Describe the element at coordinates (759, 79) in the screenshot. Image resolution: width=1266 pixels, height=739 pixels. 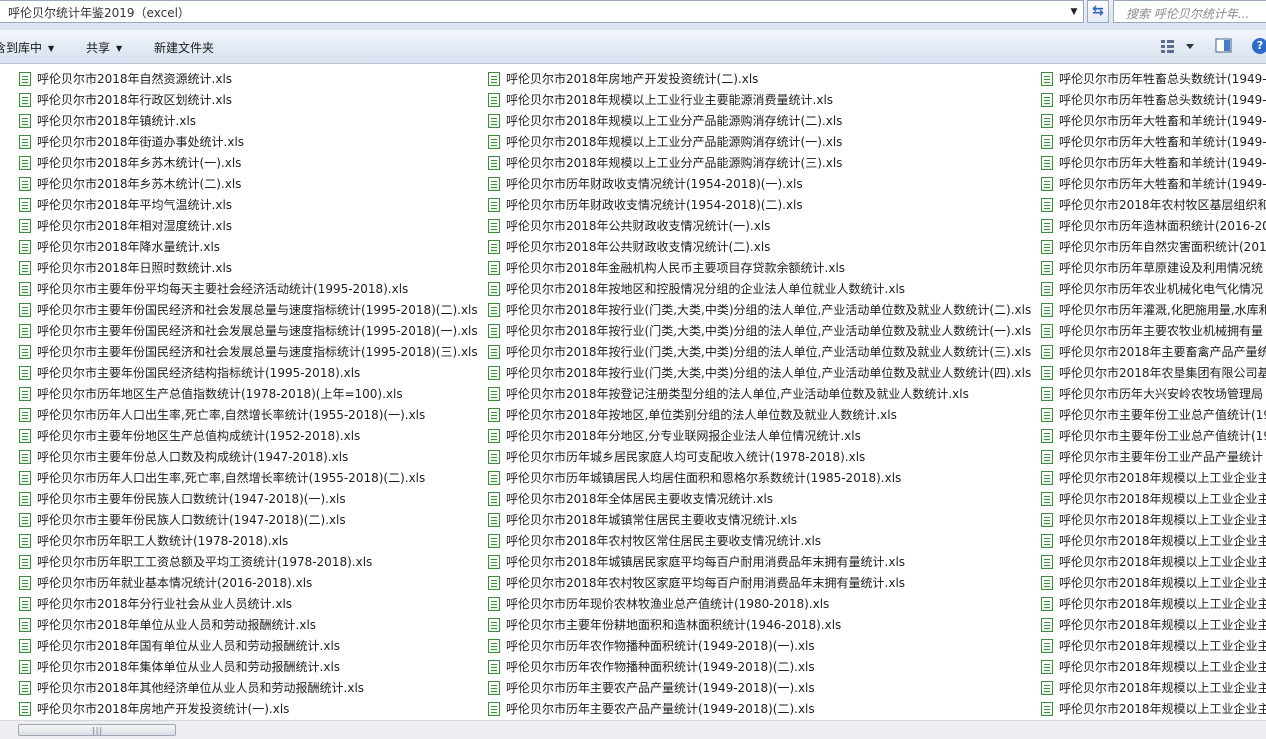
I see `file-item: 呼伦贝尔市2018年房地产开发投资统计(二).xls` at that location.